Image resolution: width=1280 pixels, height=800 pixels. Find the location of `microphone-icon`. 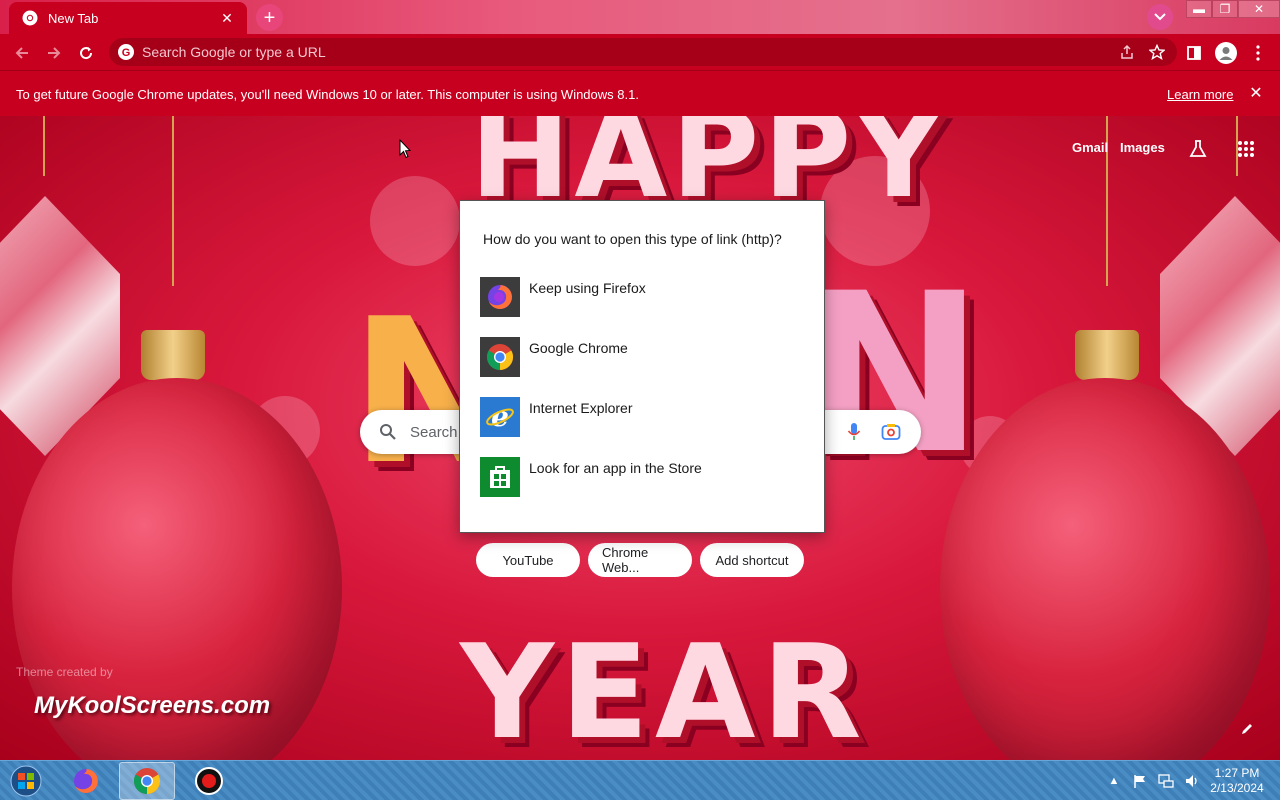

microphone-icon is located at coordinates (854, 432).